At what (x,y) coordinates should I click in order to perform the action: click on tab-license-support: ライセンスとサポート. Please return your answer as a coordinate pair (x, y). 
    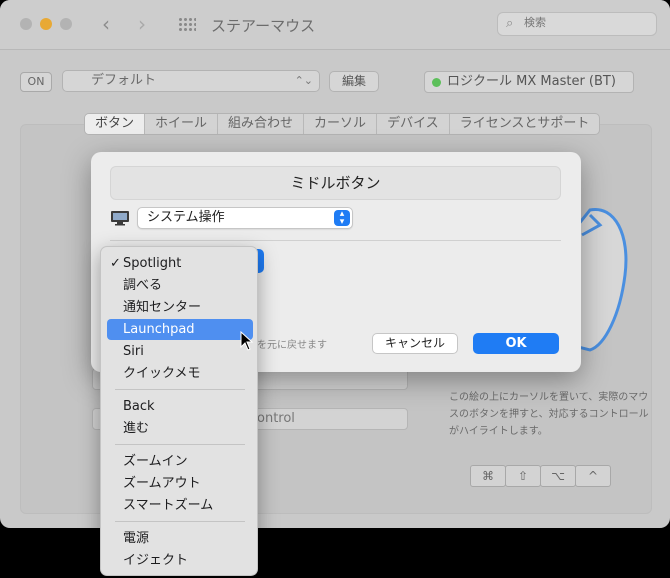
    Looking at the image, I should click on (525, 124).